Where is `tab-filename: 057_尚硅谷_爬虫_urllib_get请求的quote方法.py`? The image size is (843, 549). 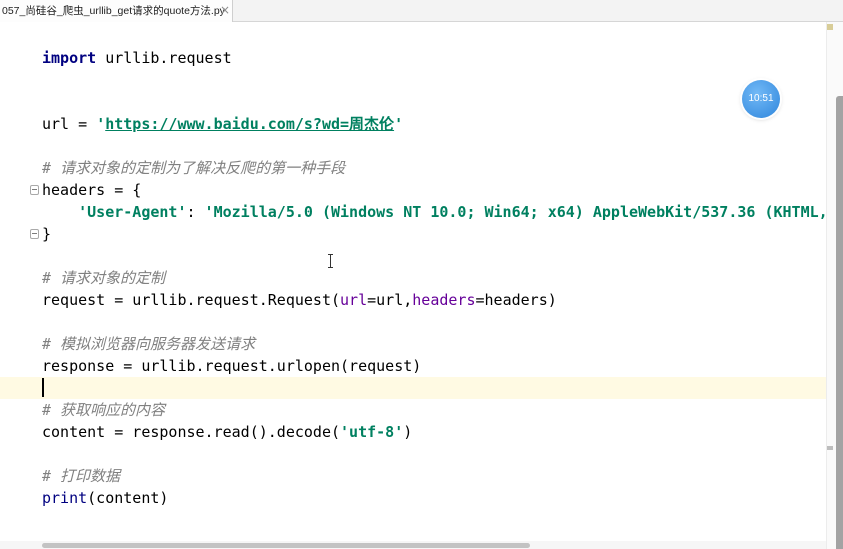 tab-filename: 057_尚硅谷_爬虫_urllib_get请求的quote方法.py is located at coordinates (113, 11).